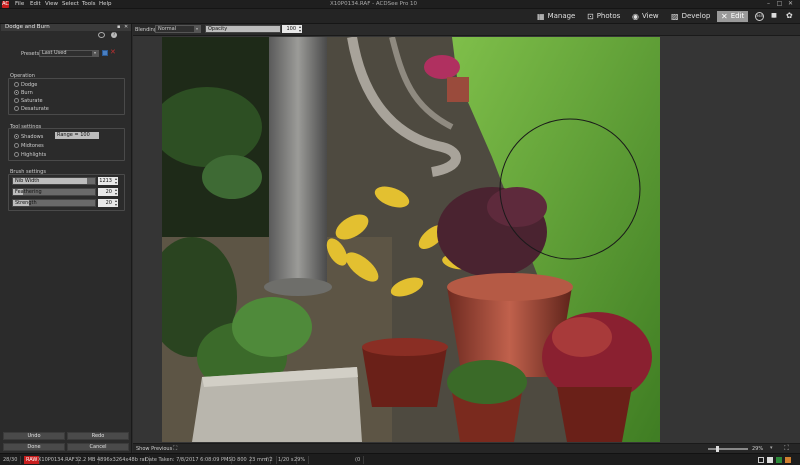  What do you see at coordinates (302, 460) in the screenshot?
I see `status-zoom: 29%` at bounding box center [302, 460].